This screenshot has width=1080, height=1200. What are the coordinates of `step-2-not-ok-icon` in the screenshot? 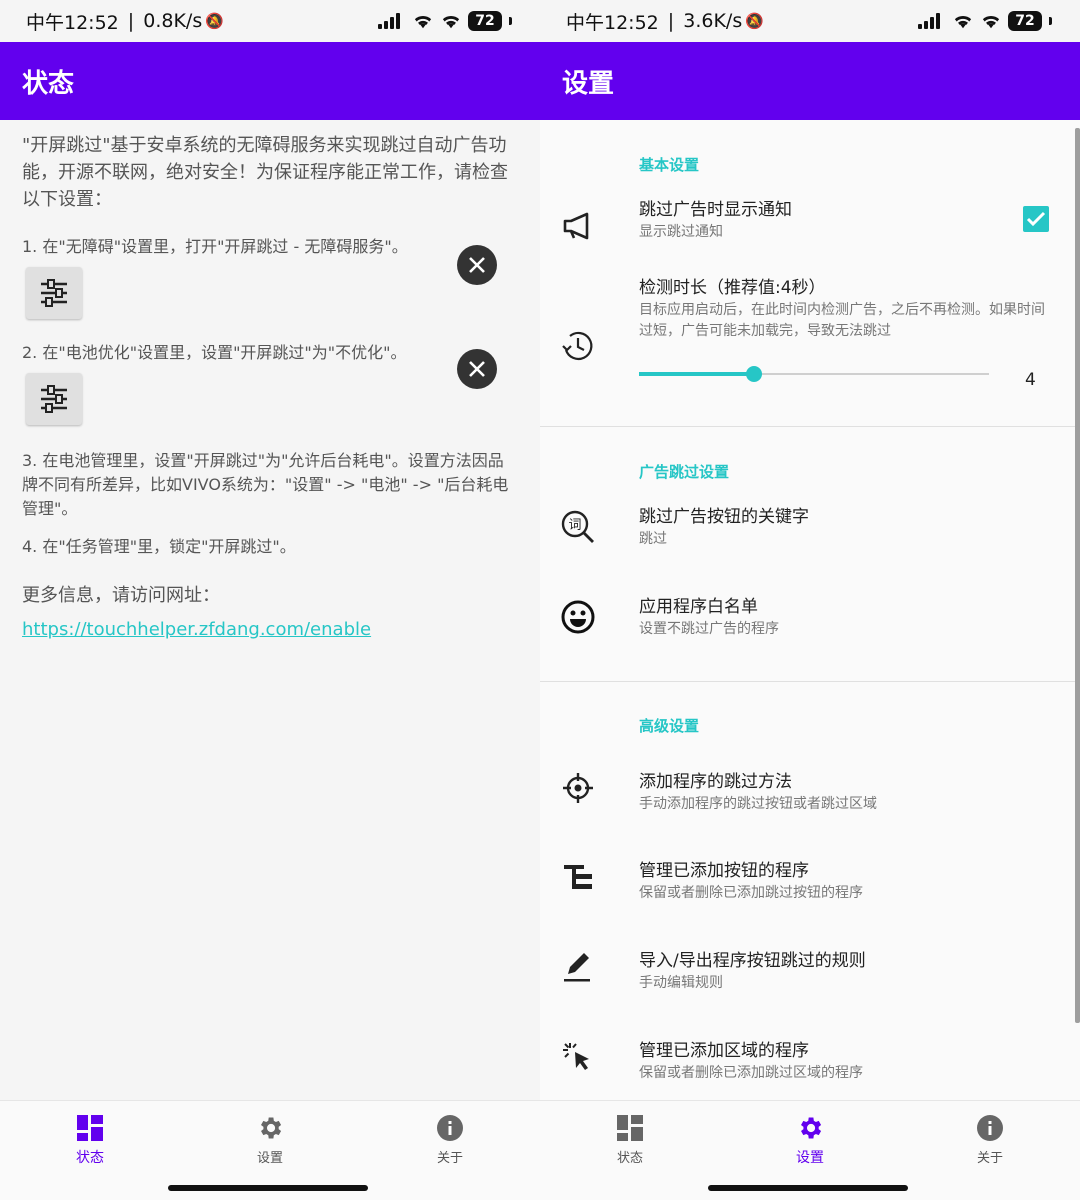 It's located at (477, 369).